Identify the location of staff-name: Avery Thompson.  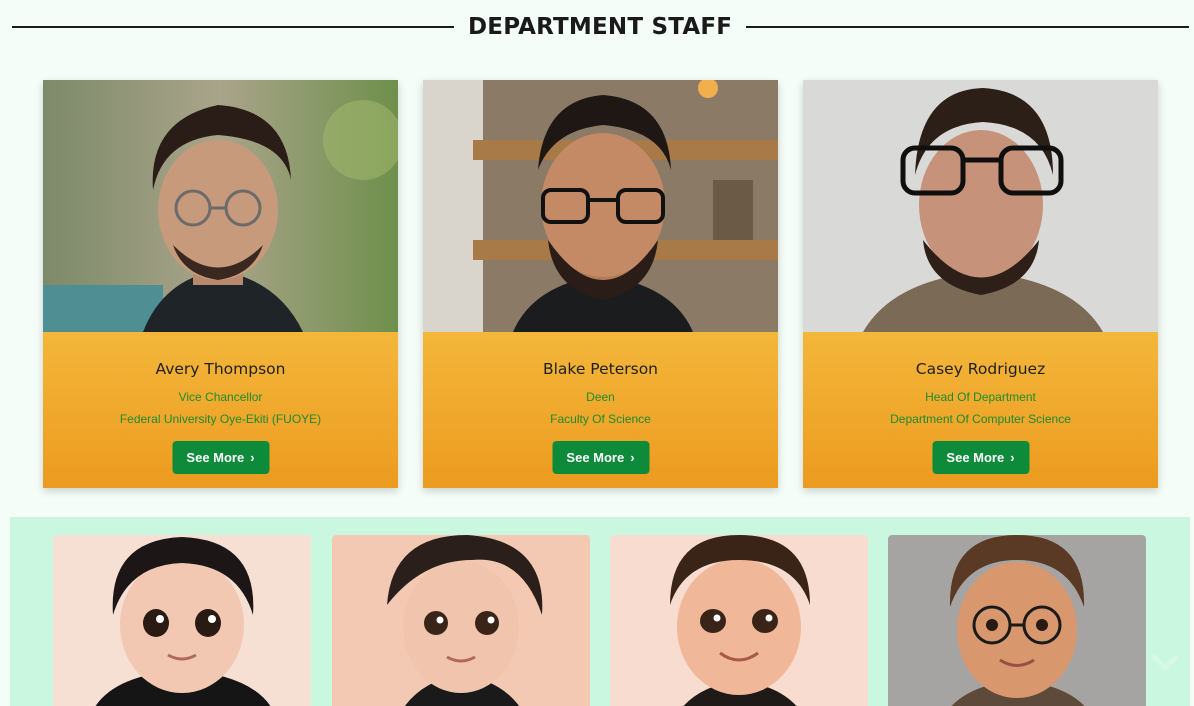
(220, 369).